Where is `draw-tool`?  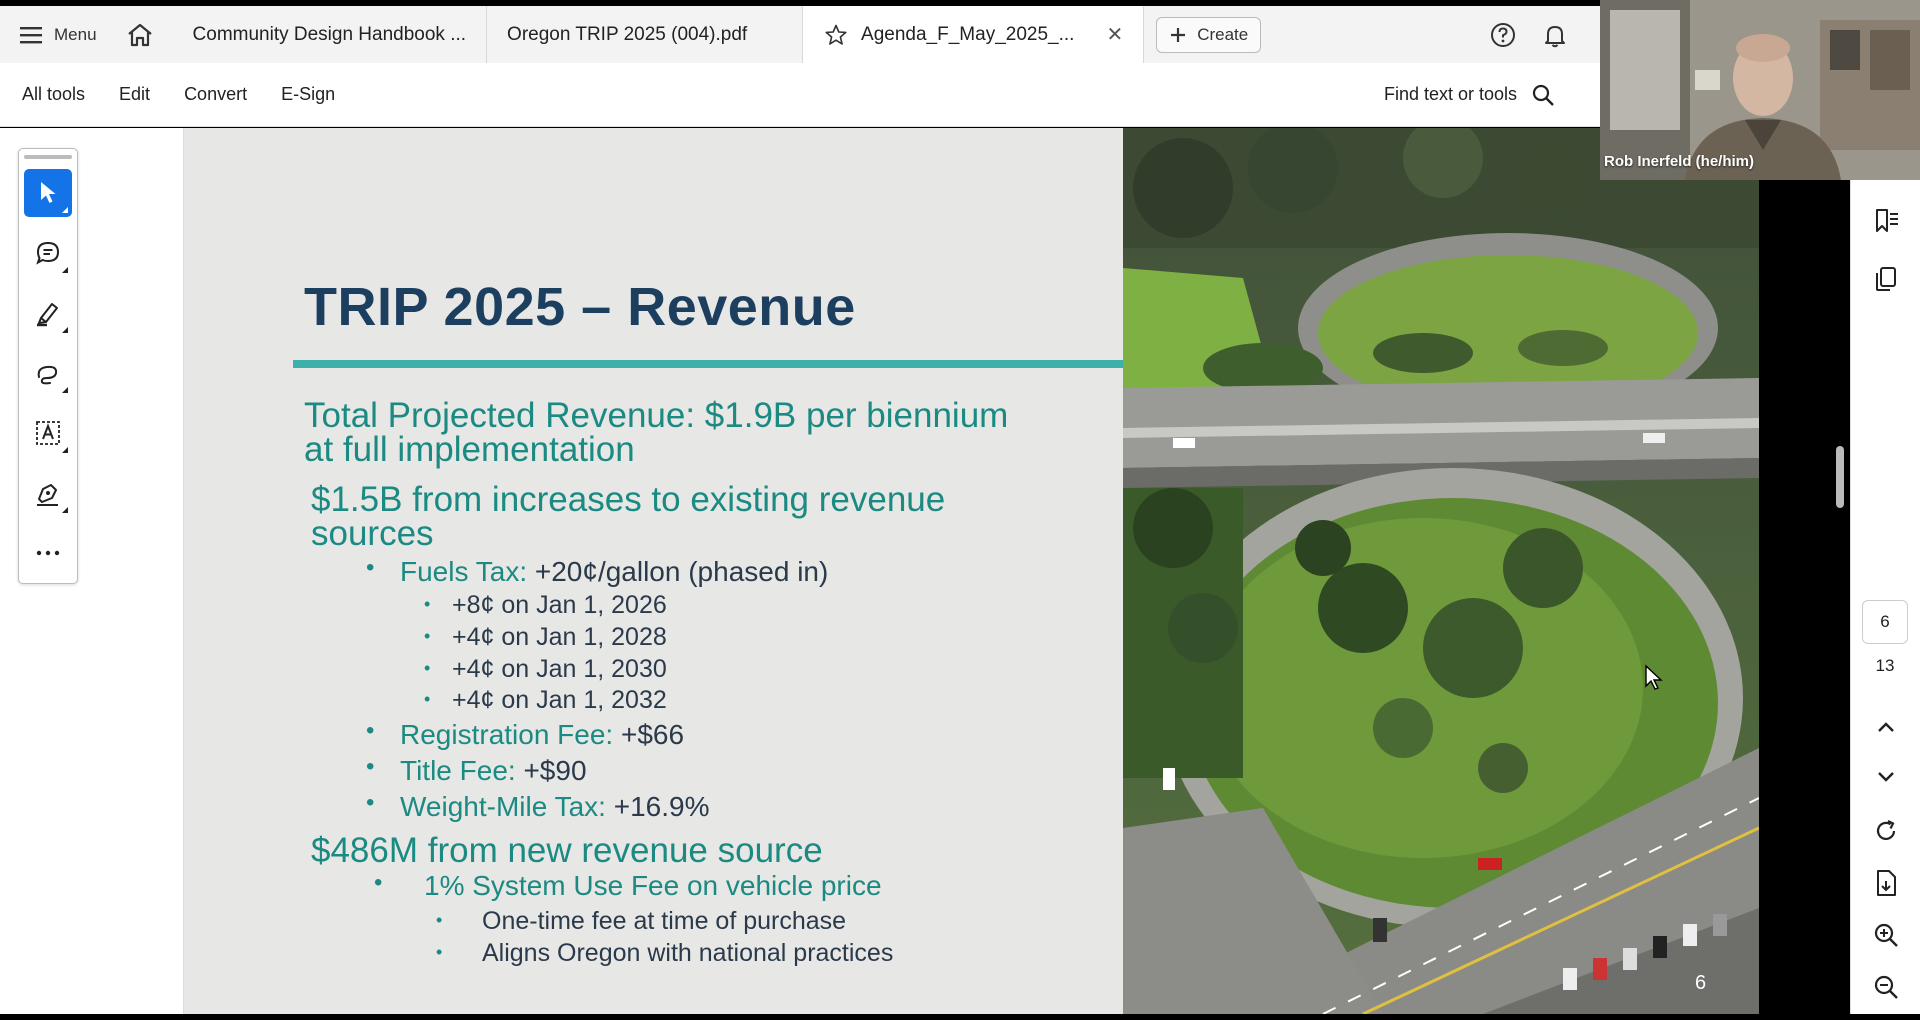 draw-tool is located at coordinates (48, 373).